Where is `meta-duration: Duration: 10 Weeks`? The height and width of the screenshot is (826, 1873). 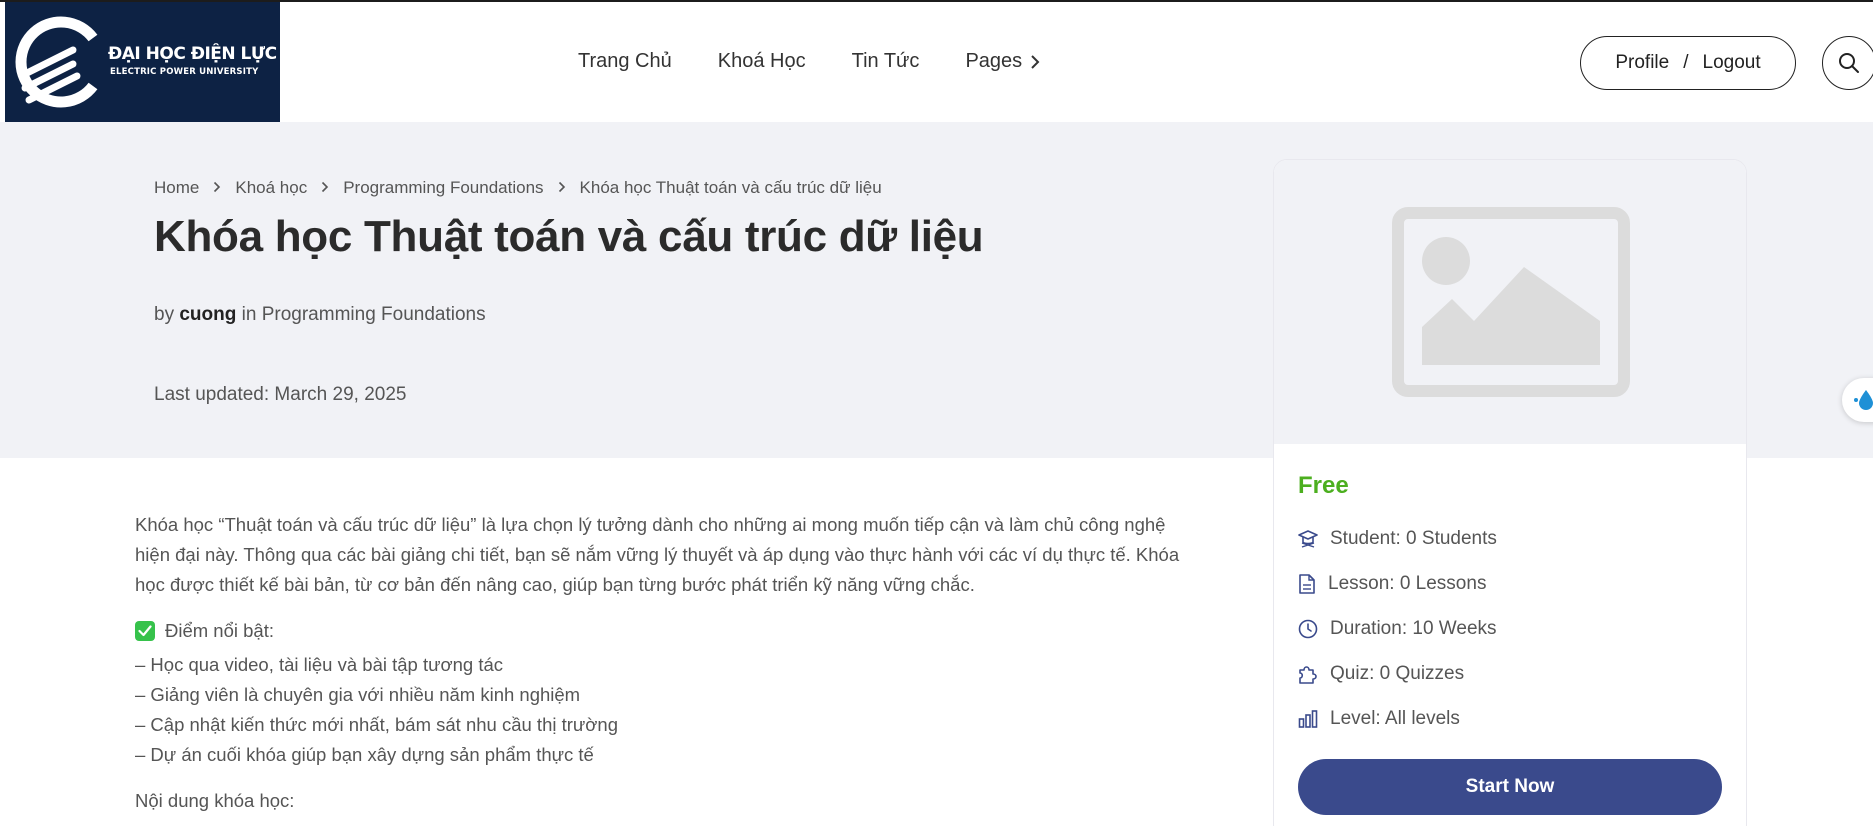 meta-duration: Duration: 10 Weeks is located at coordinates (1397, 629).